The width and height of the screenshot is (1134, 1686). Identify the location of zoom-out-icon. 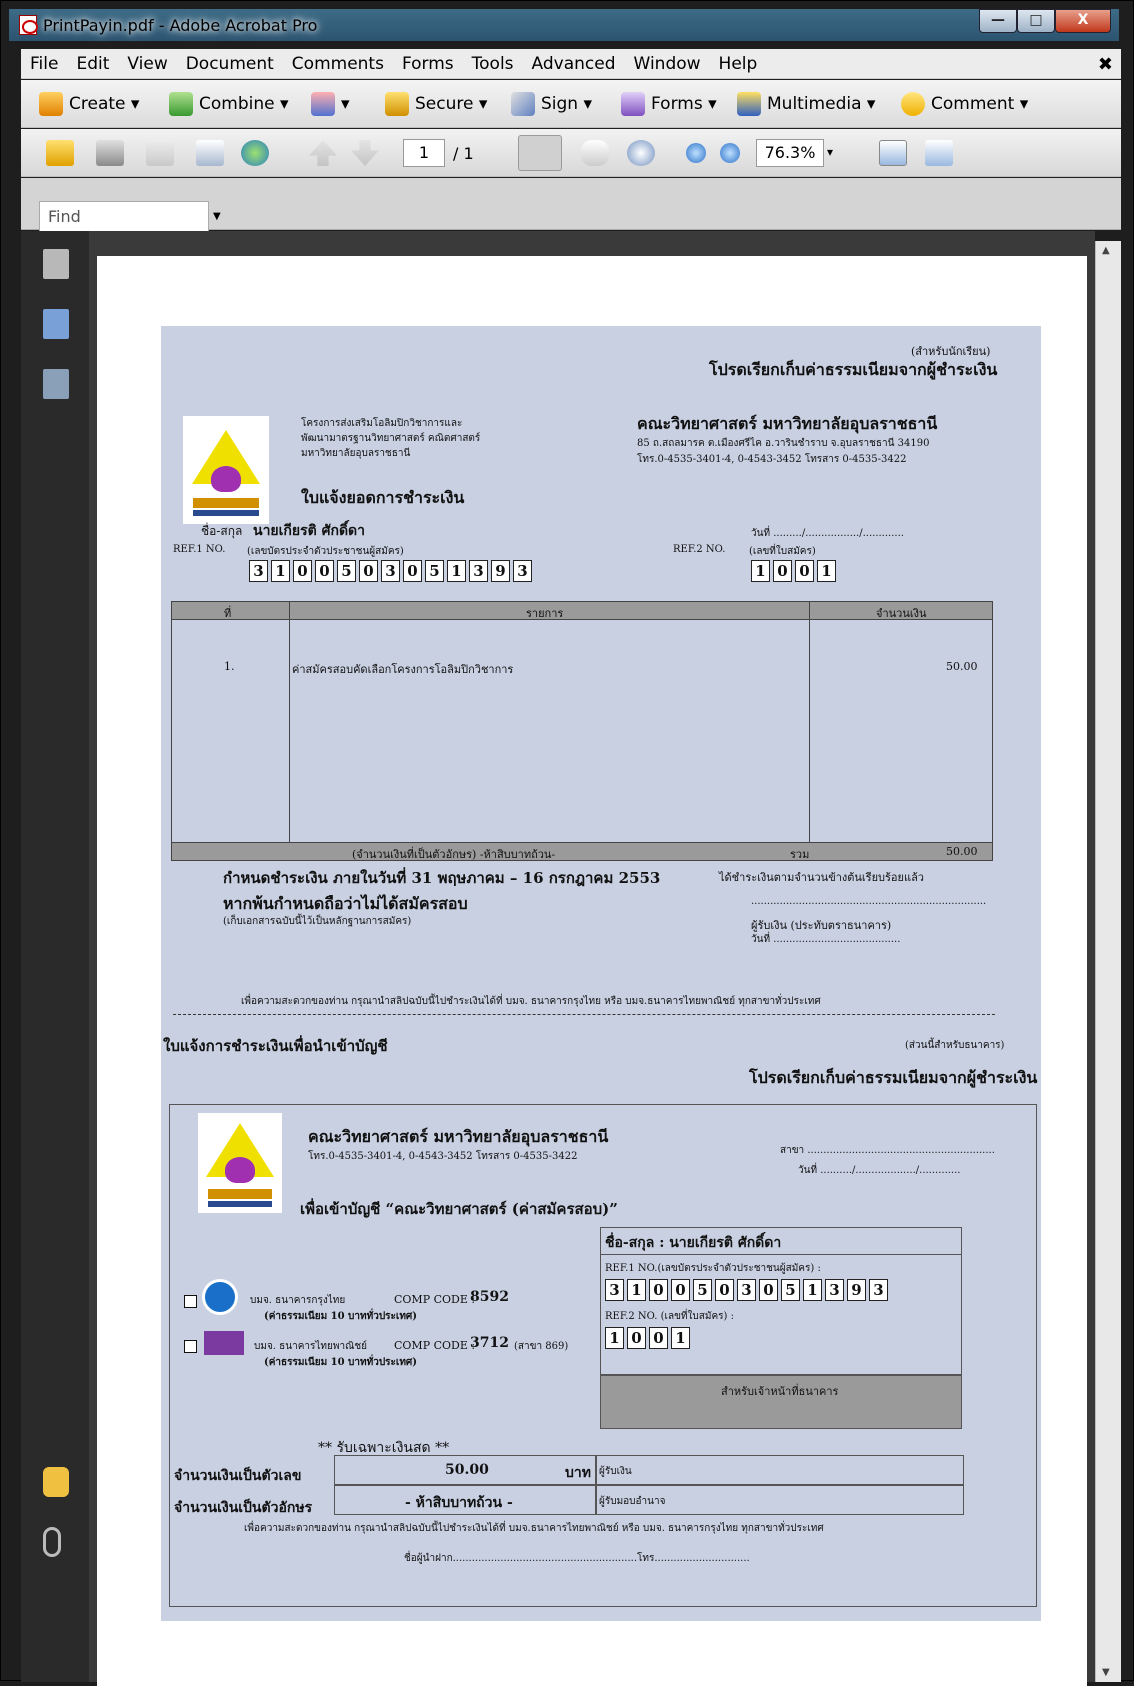
(696, 153).